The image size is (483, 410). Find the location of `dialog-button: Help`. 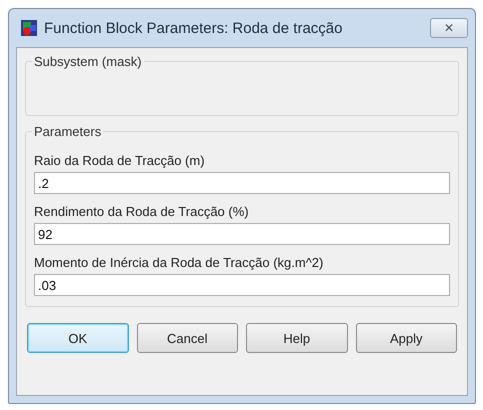

dialog-button: Help is located at coordinates (297, 338).